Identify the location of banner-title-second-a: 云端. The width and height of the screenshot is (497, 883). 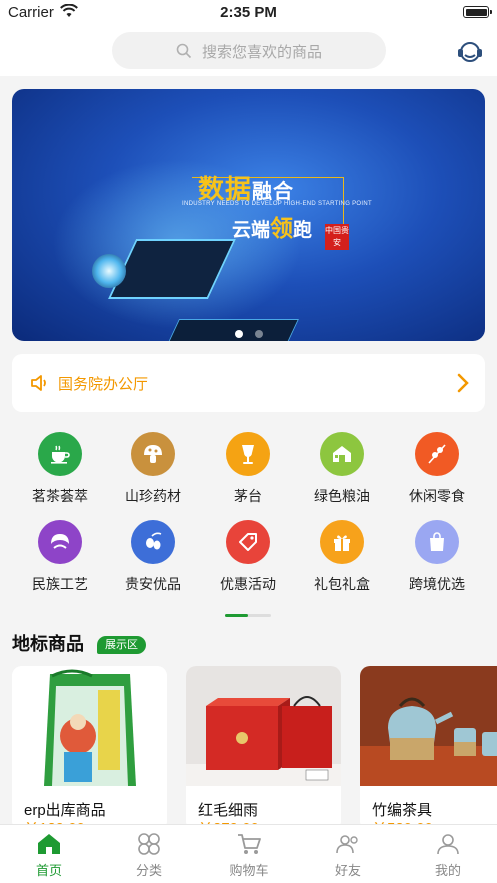
(251, 230).